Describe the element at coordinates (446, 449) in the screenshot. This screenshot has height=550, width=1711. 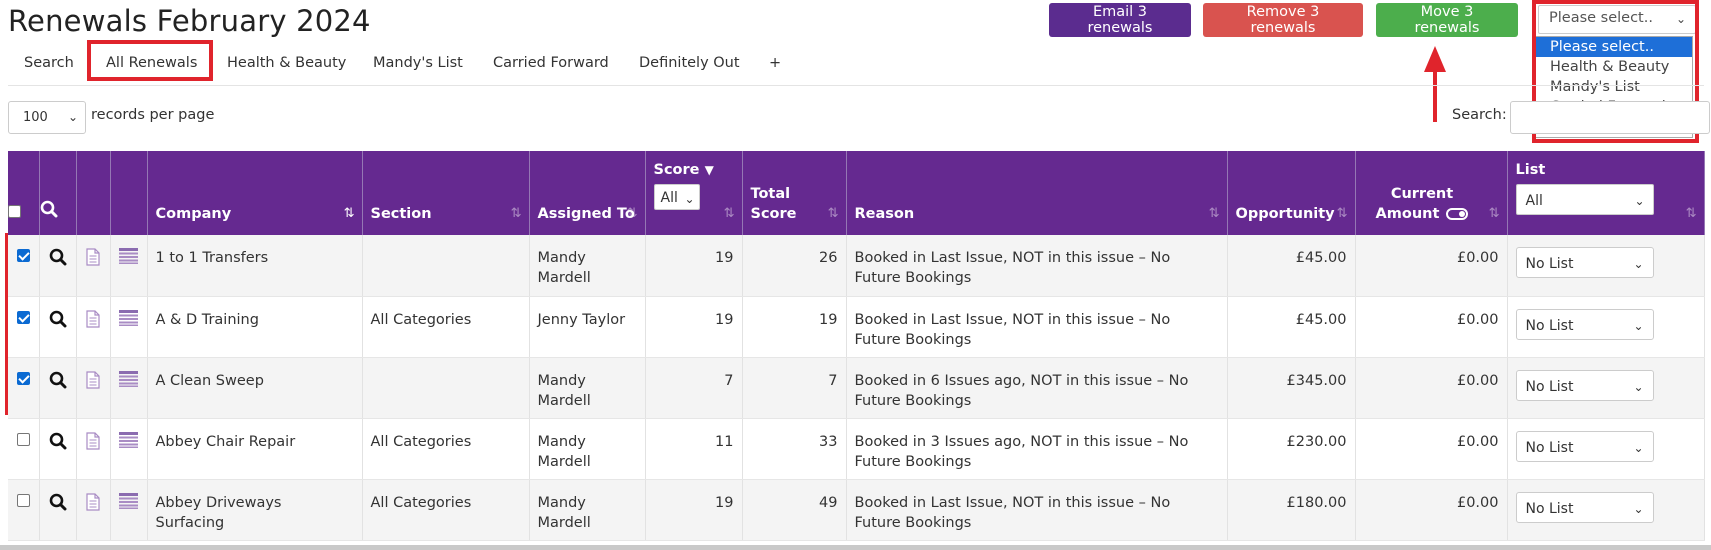
I see `section-cell: All Categories` at that location.